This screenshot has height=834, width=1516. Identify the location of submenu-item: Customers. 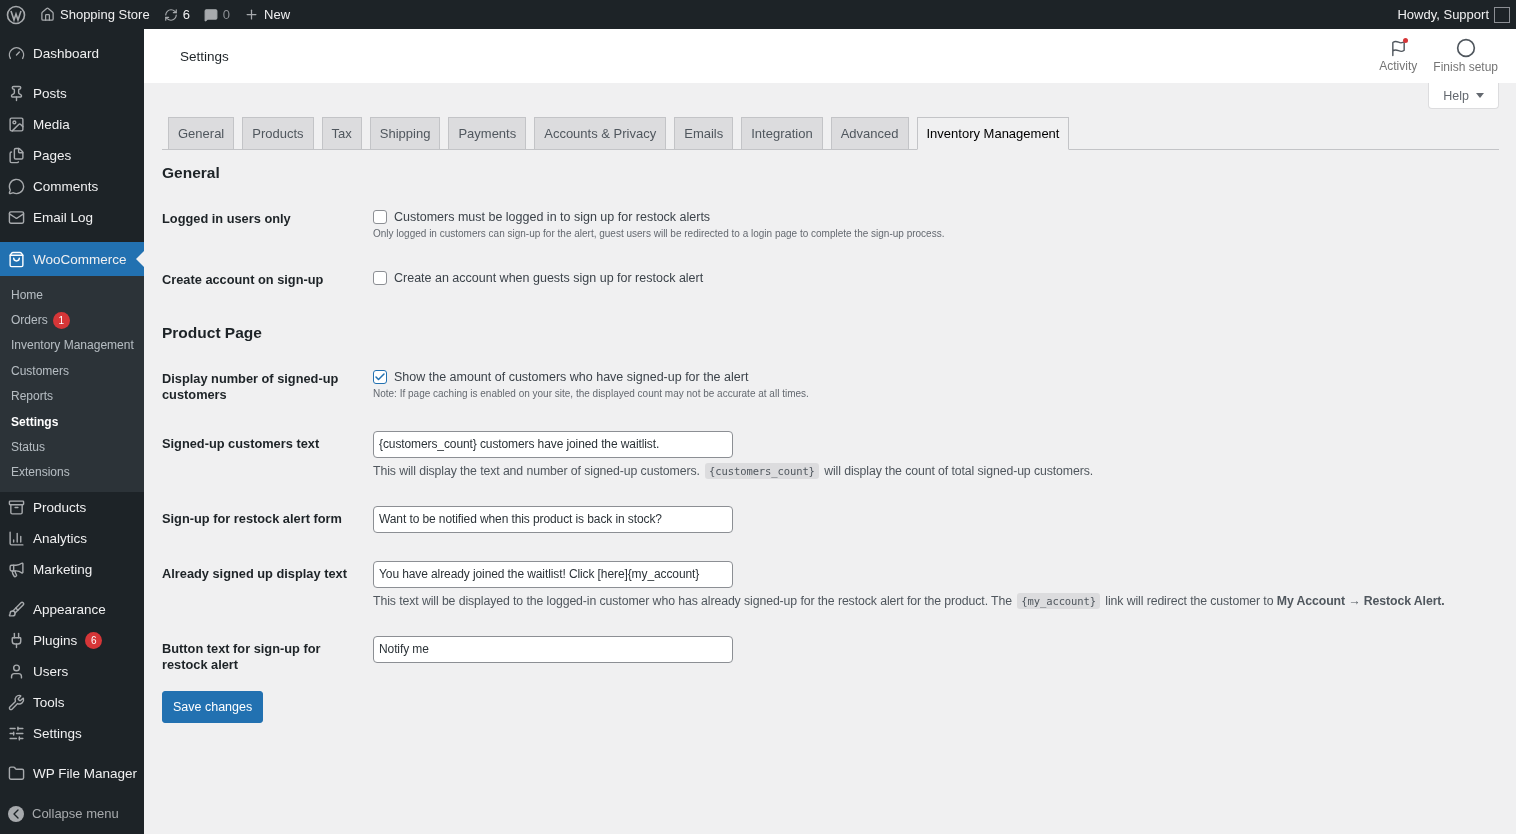
(72, 371).